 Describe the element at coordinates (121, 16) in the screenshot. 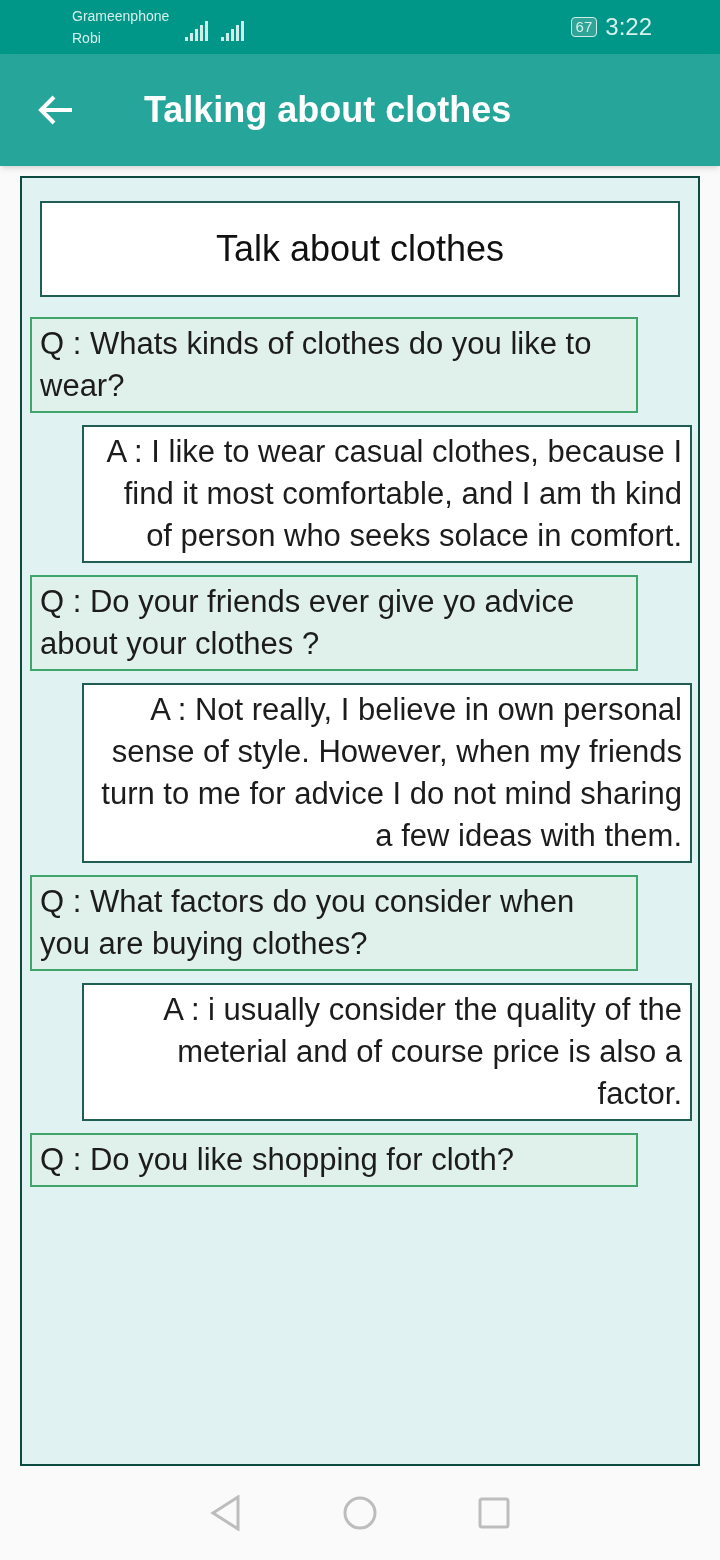

I see `carrier-name: Grameenphone` at that location.